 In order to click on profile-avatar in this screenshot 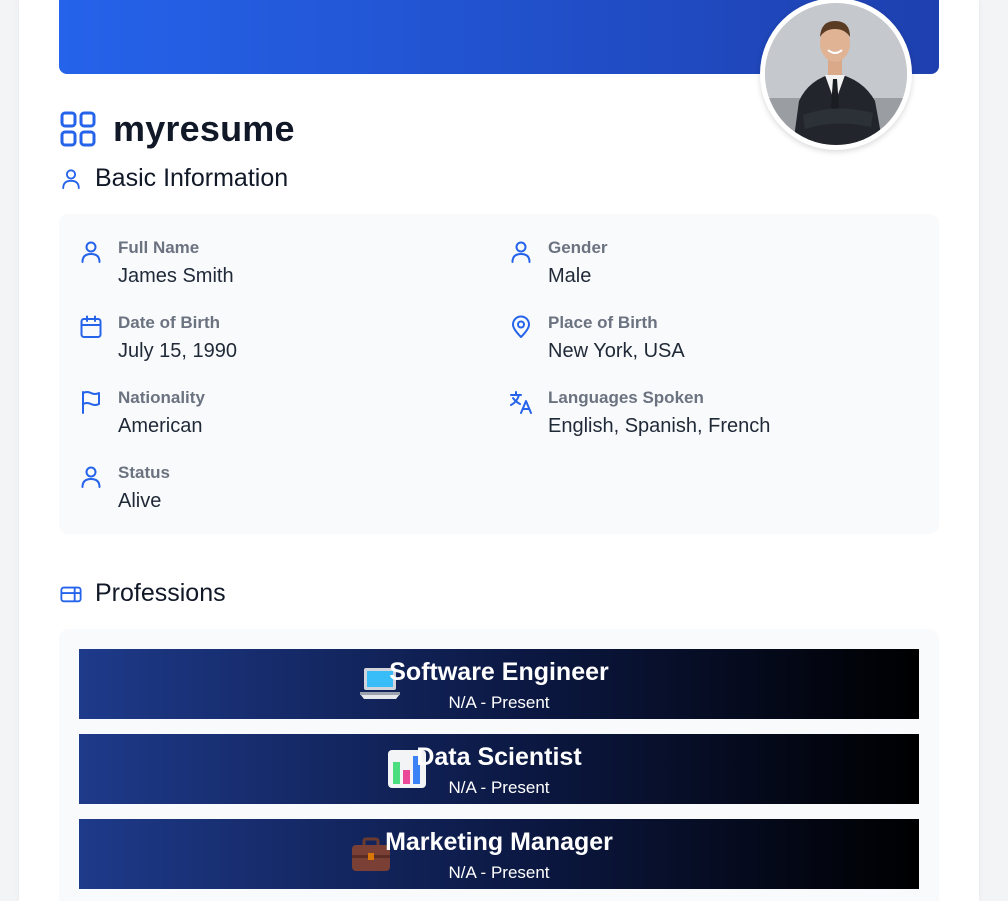, I will do `click(836, 75)`.